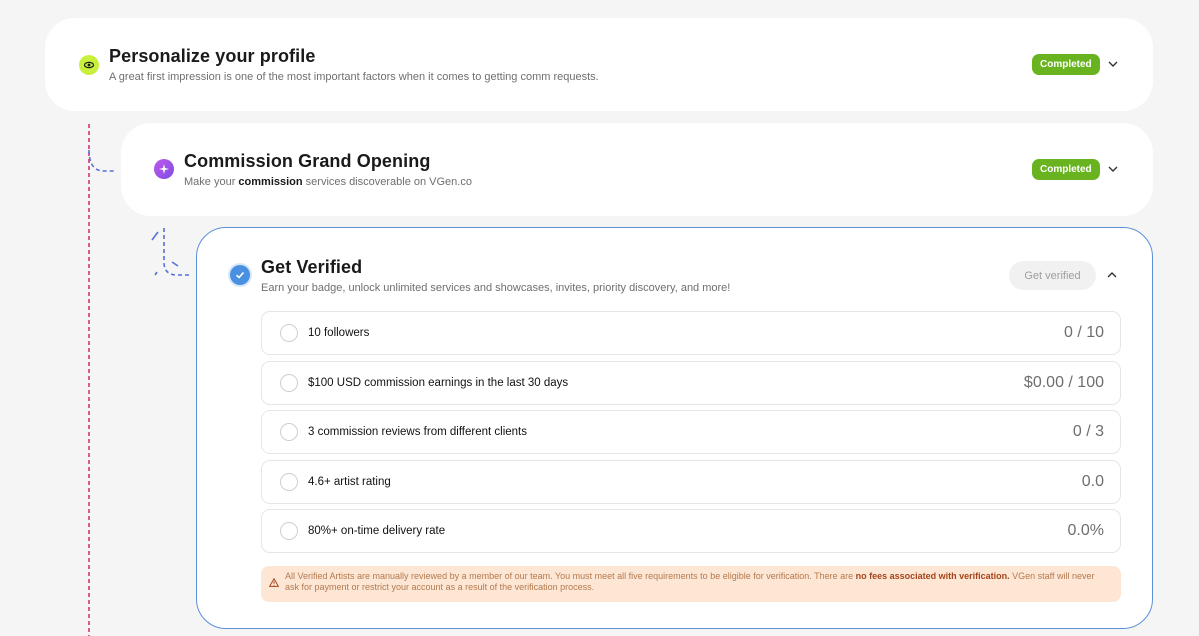  What do you see at coordinates (1092, 481) in the screenshot?
I see `requirement-progress: 0.0` at bounding box center [1092, 481].